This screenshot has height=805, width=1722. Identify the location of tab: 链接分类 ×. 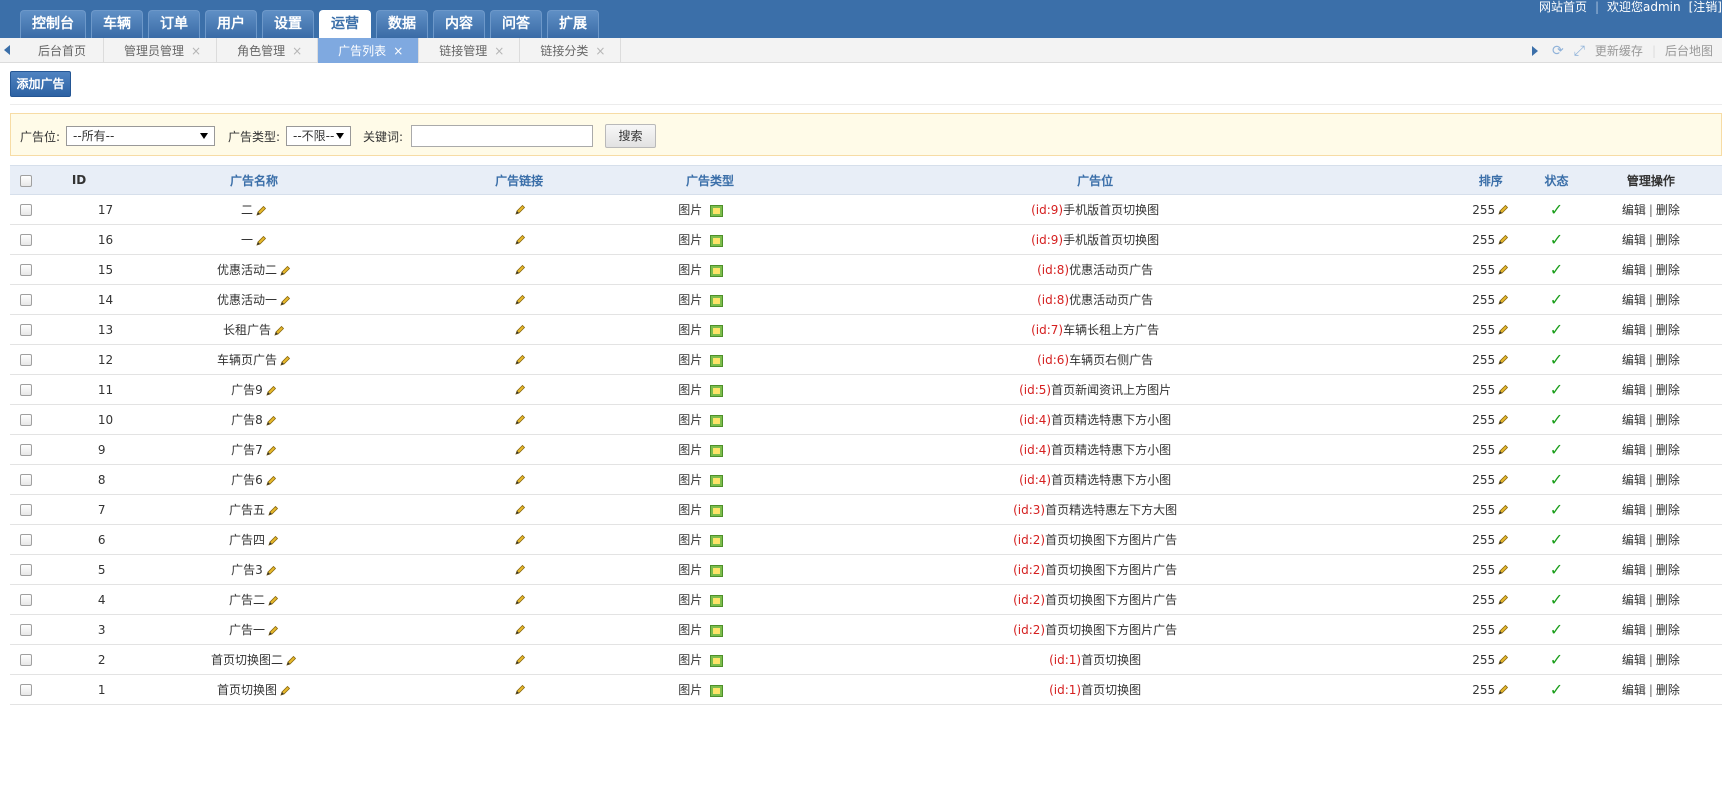
(571, 50).